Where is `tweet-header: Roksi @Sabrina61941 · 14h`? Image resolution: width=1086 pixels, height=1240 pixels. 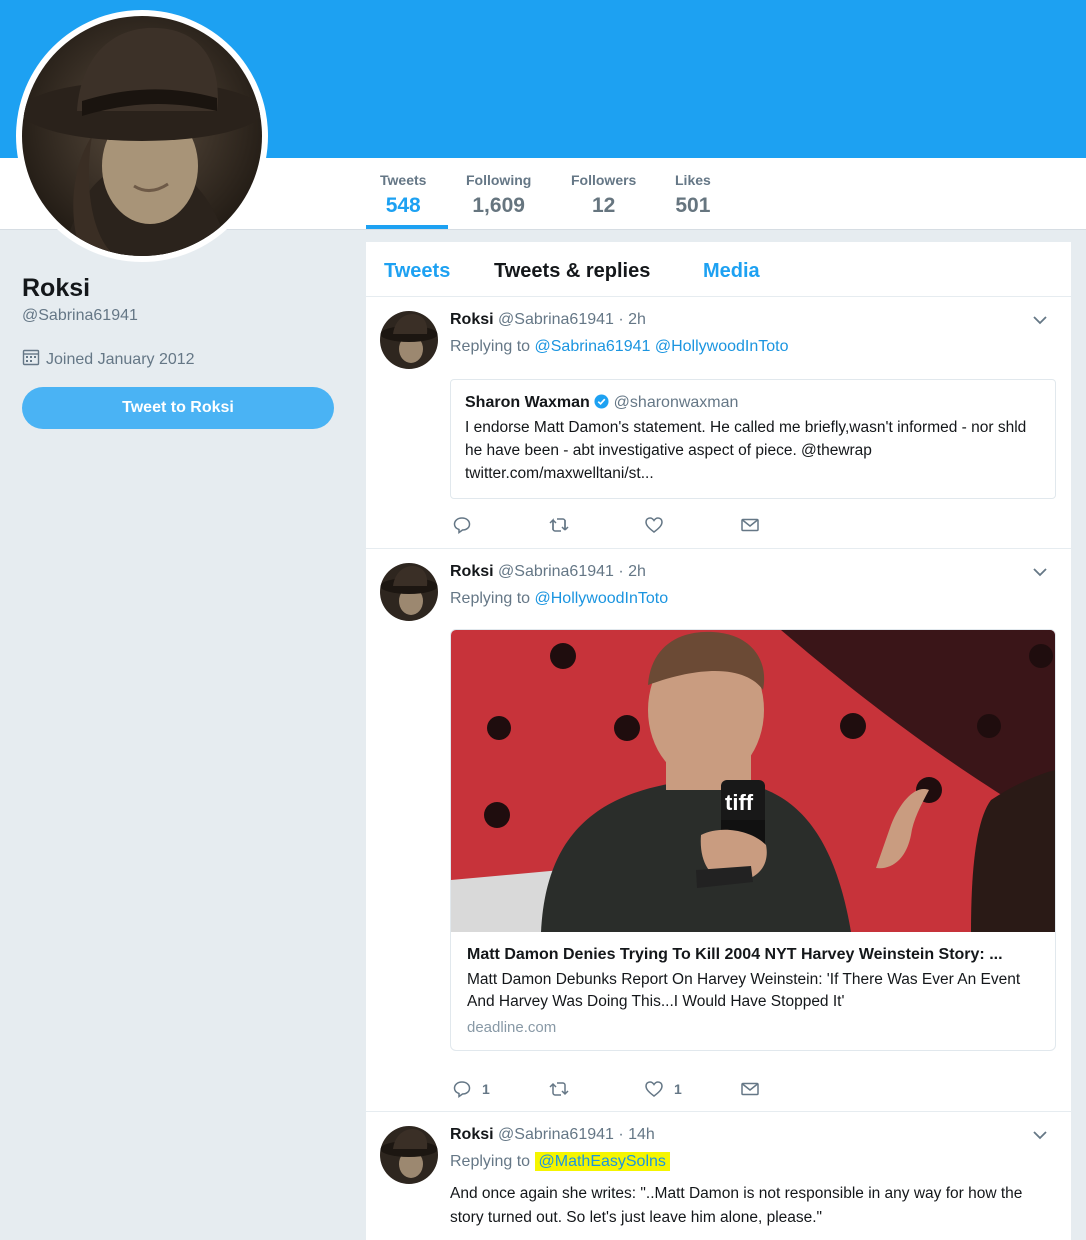
tweet-header: Roksi @Sabrina61941 · 14h is located at coordinates (552, 1135).